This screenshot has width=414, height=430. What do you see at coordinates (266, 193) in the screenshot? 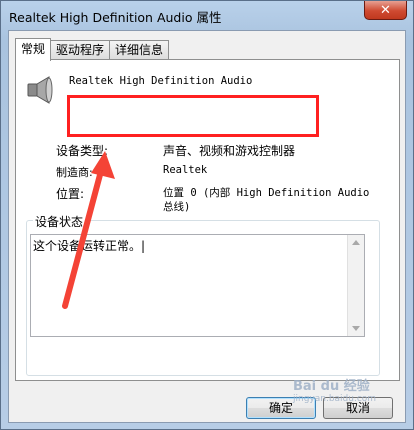
I see `location-value-line1: 位置 0 (内部 High Definition Audio` at bounding box center [266, 193].